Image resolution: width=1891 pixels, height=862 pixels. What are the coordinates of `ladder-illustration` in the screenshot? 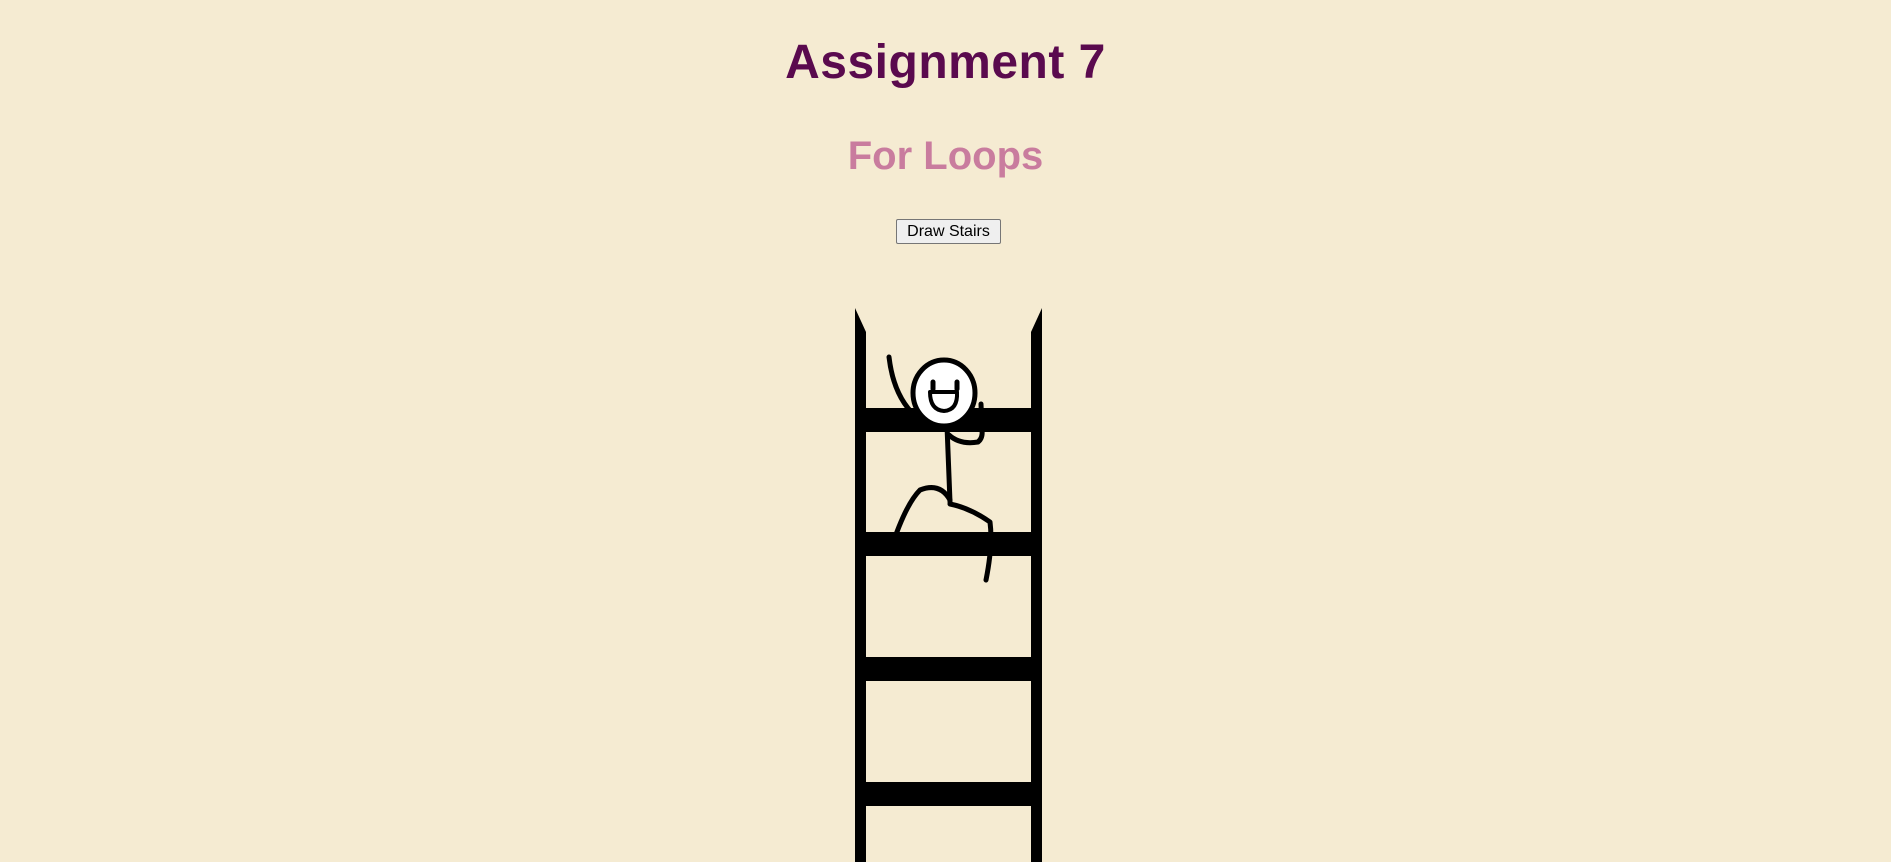 It's located at (948, 585).